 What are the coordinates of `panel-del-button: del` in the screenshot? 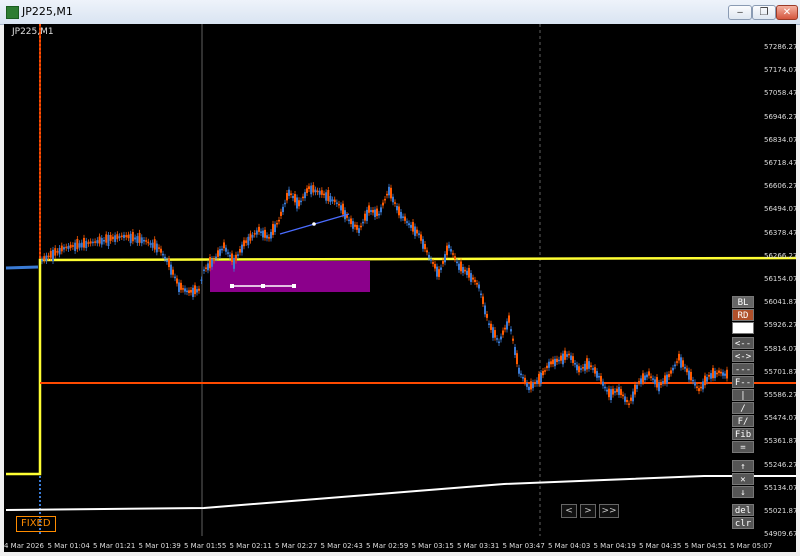 It's located at (743, 510).